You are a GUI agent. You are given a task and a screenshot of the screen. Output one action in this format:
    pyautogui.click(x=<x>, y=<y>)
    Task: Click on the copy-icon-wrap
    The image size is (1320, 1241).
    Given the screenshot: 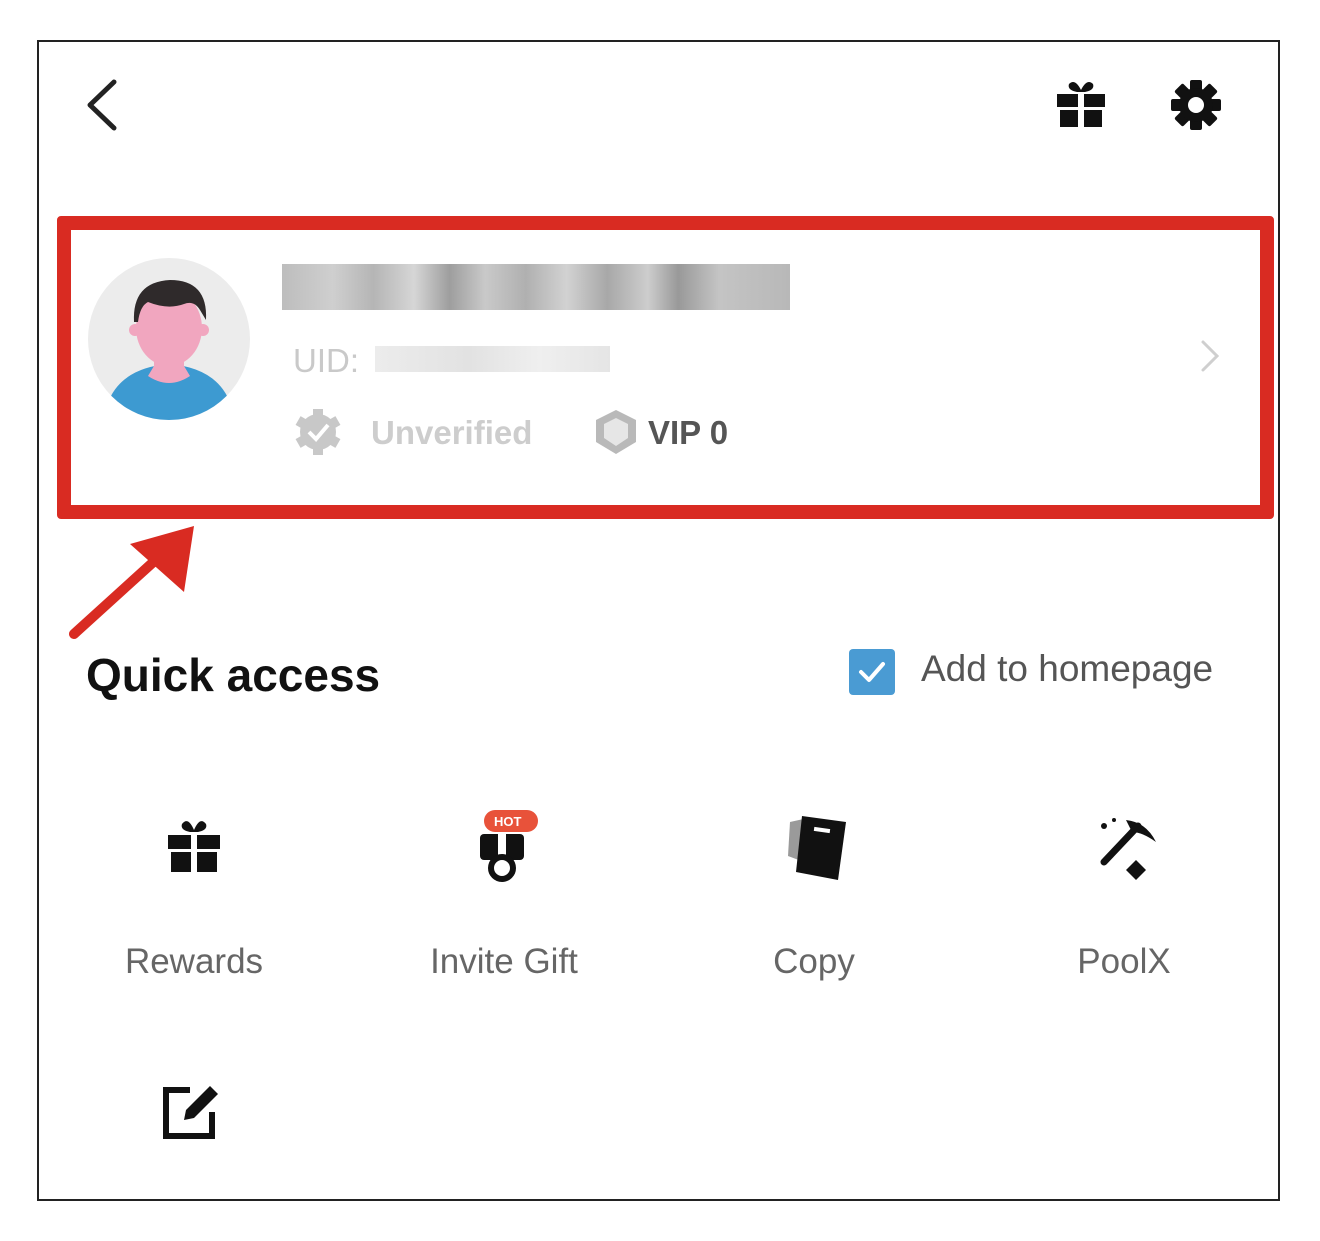 What is the action you would take?
    pyautogui.click(x=818, y=847)
    